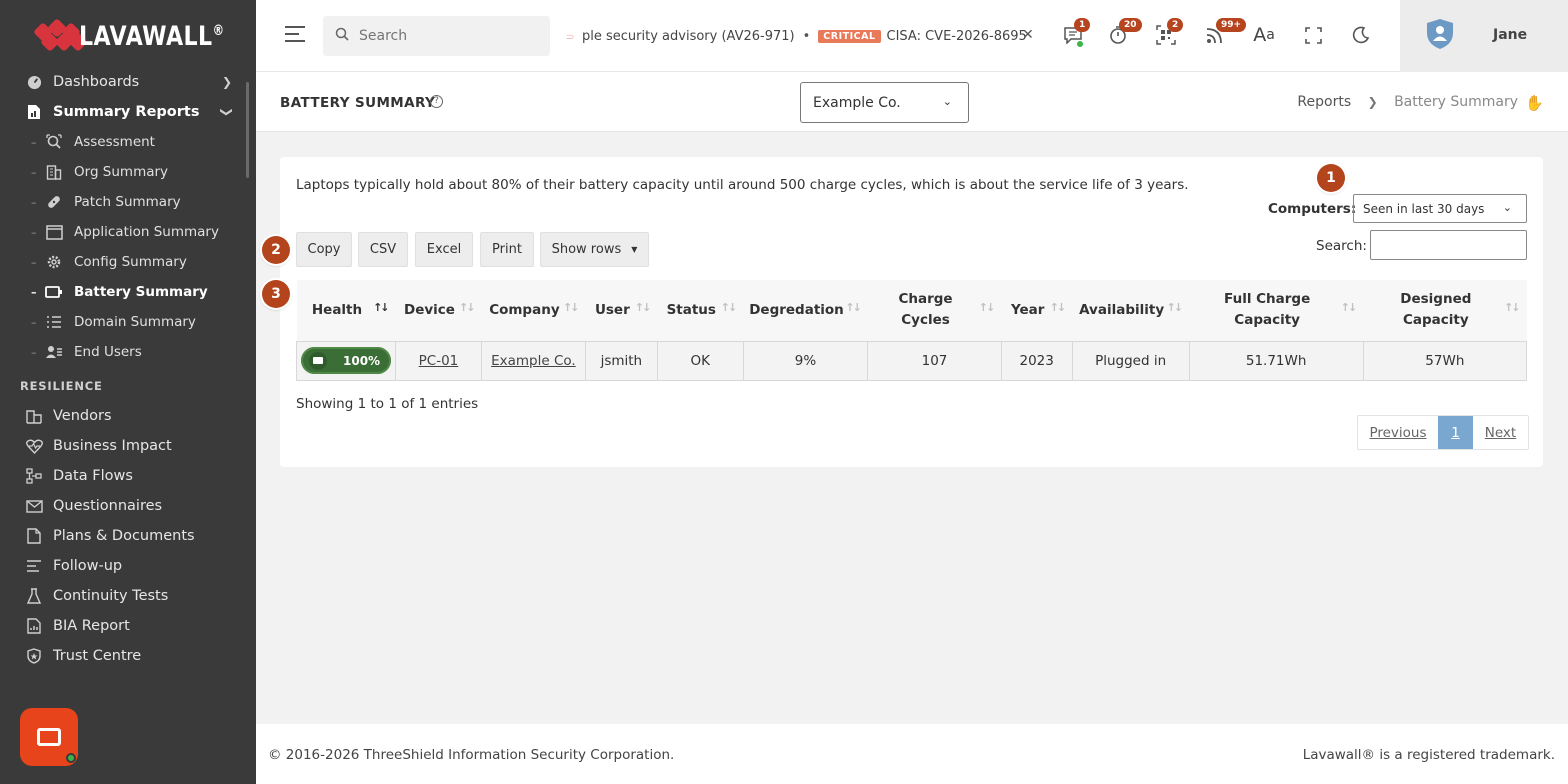 The image size is (1568, 784). I want to click on health-badge: 100%, so click(346, 360).